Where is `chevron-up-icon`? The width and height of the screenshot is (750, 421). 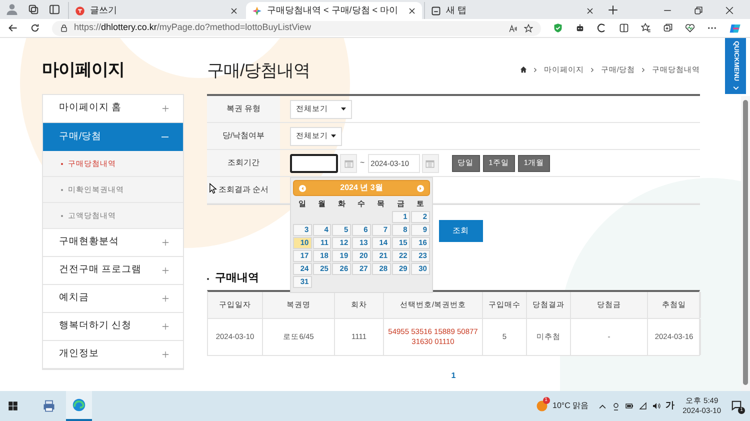
chevron-up-icon is located at coordinates (602, 406).